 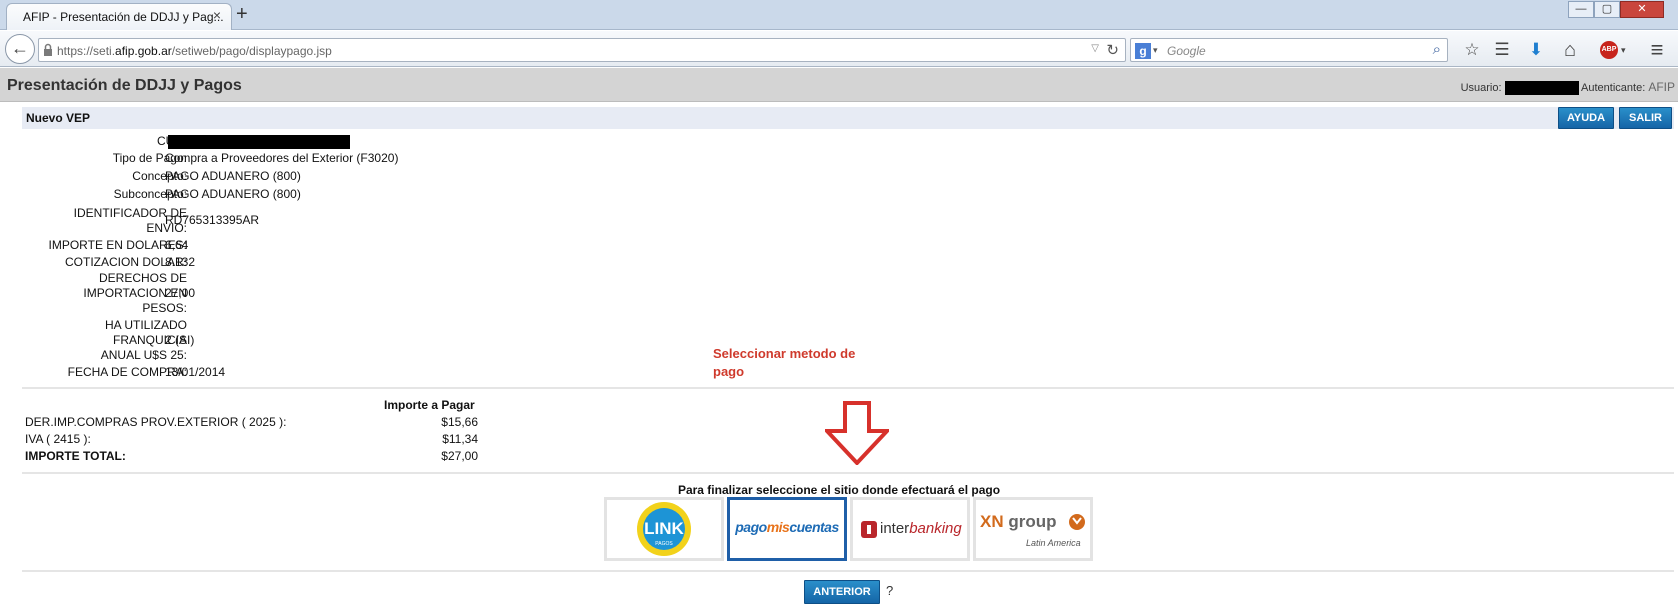 I want to click on payment-option-xn-group: XN group Latin America, so click(x=1033, y=529).